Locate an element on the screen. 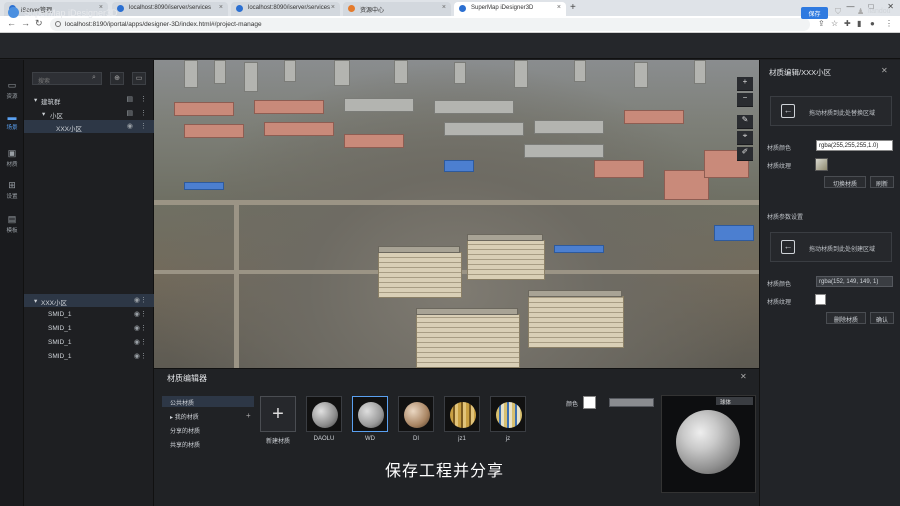 The width and height of the screenshot is (900, 506). minimize-icon: — is located at coordinates (850, 6).